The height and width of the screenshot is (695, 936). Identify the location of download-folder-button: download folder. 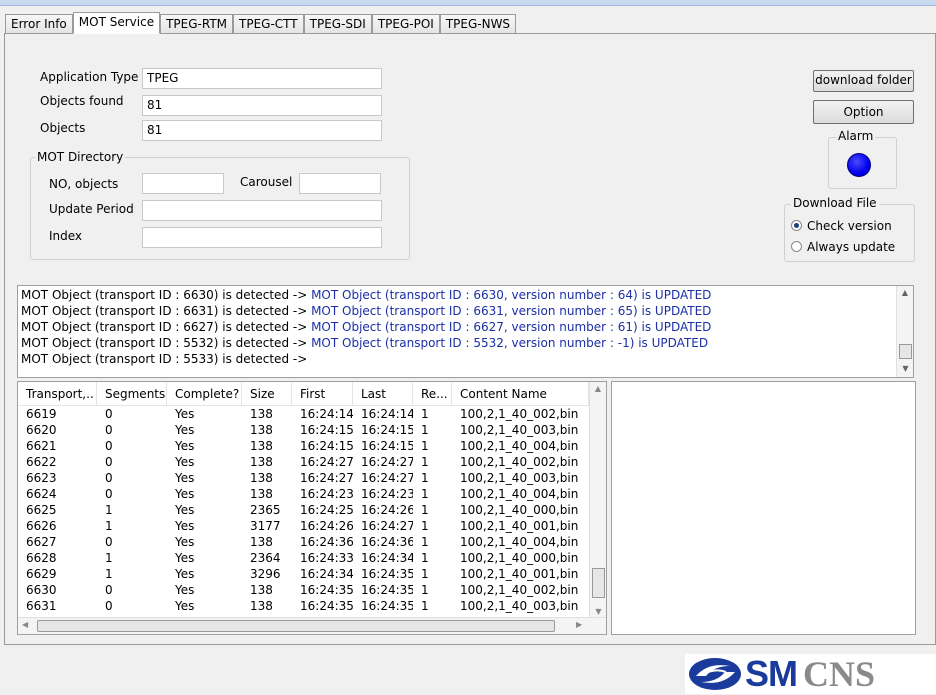
(863, 81).